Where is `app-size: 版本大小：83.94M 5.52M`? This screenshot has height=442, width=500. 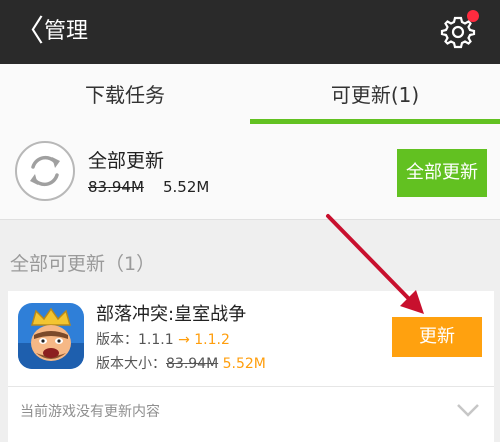
app-size: 版本大小：83.94M 5.52M is located at coordinates (181, 364).